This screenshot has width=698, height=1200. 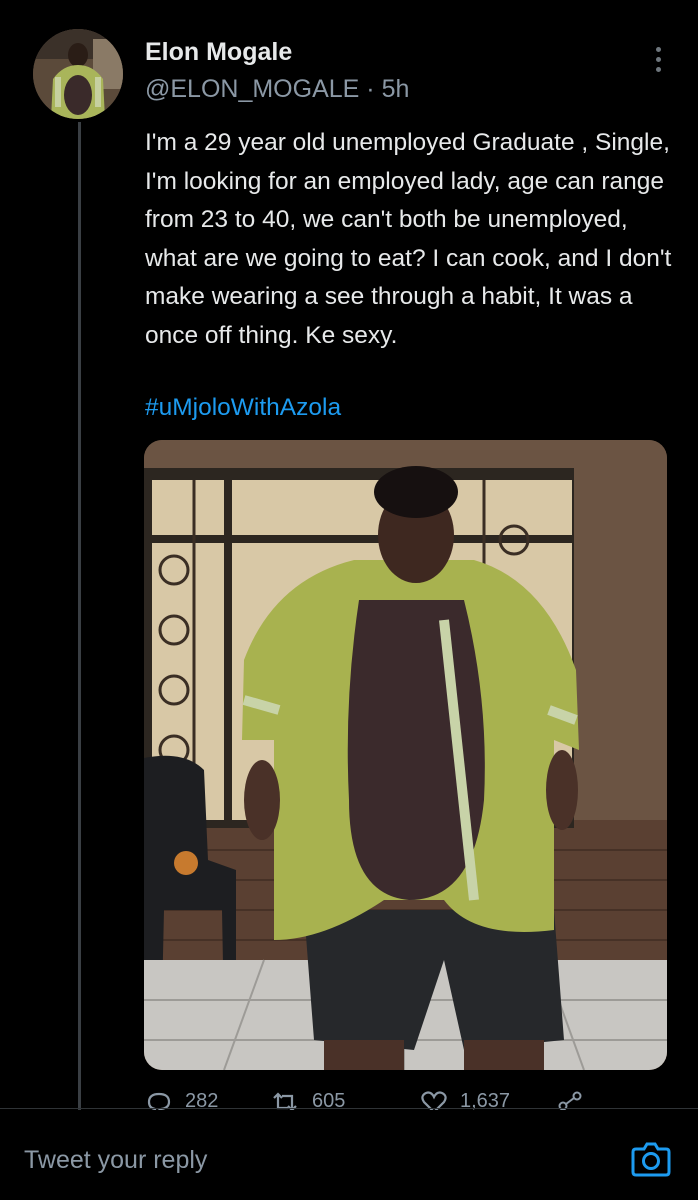 What do you see at coordinates (218, 52) in the screenshot?
I see `author-name: Elon Mogale` at bounding box center [218, 52].